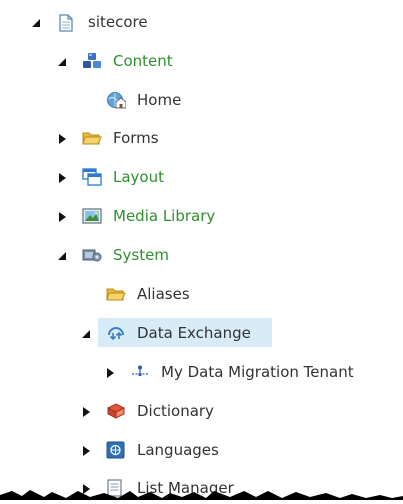 The width and height of the screenshot is (403, 504). I want to click on torn-edge-decoration, so click(201, 495).